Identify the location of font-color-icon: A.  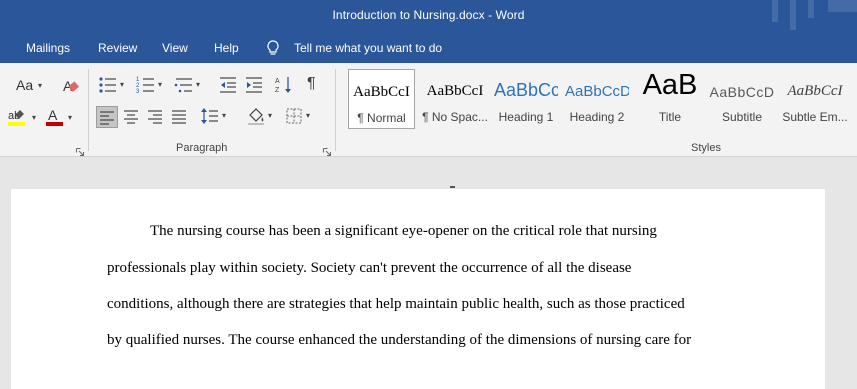
(54, 116).